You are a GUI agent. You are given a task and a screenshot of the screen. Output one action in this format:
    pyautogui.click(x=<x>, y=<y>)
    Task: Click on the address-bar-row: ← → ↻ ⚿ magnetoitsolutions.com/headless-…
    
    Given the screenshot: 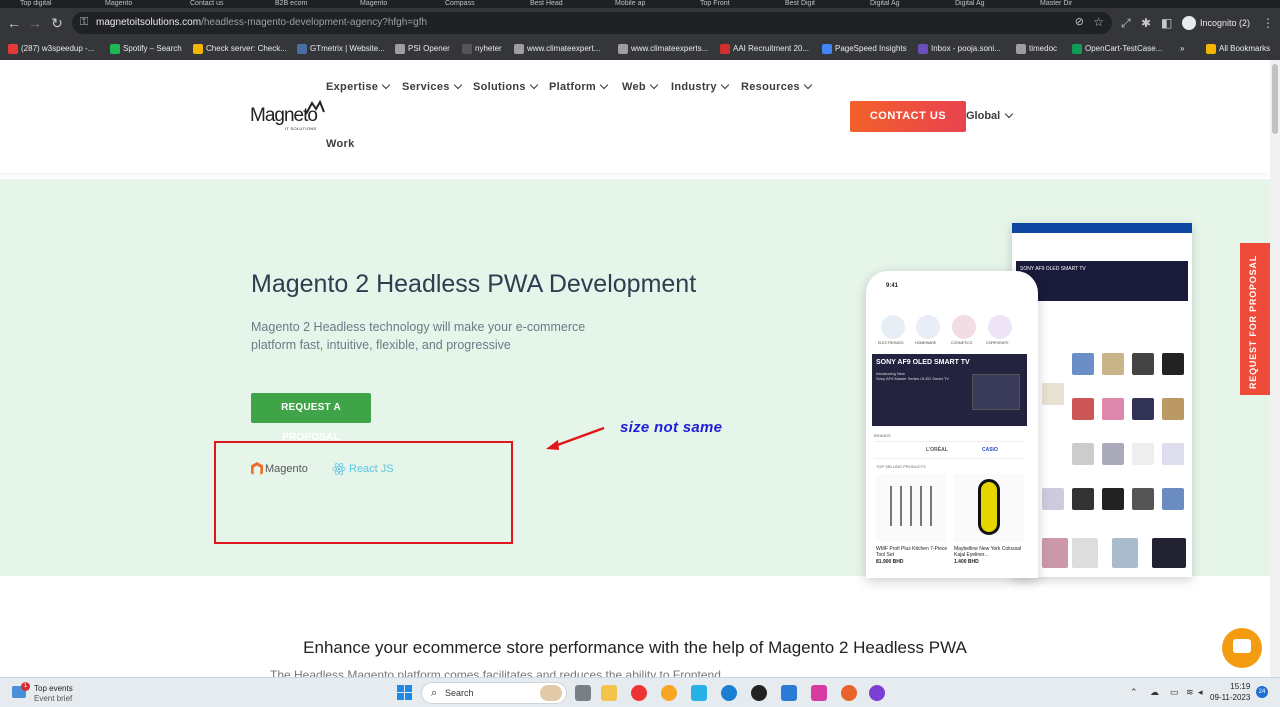 What is the action you would take?
    pyautogui.click(x=640, y=23)
    